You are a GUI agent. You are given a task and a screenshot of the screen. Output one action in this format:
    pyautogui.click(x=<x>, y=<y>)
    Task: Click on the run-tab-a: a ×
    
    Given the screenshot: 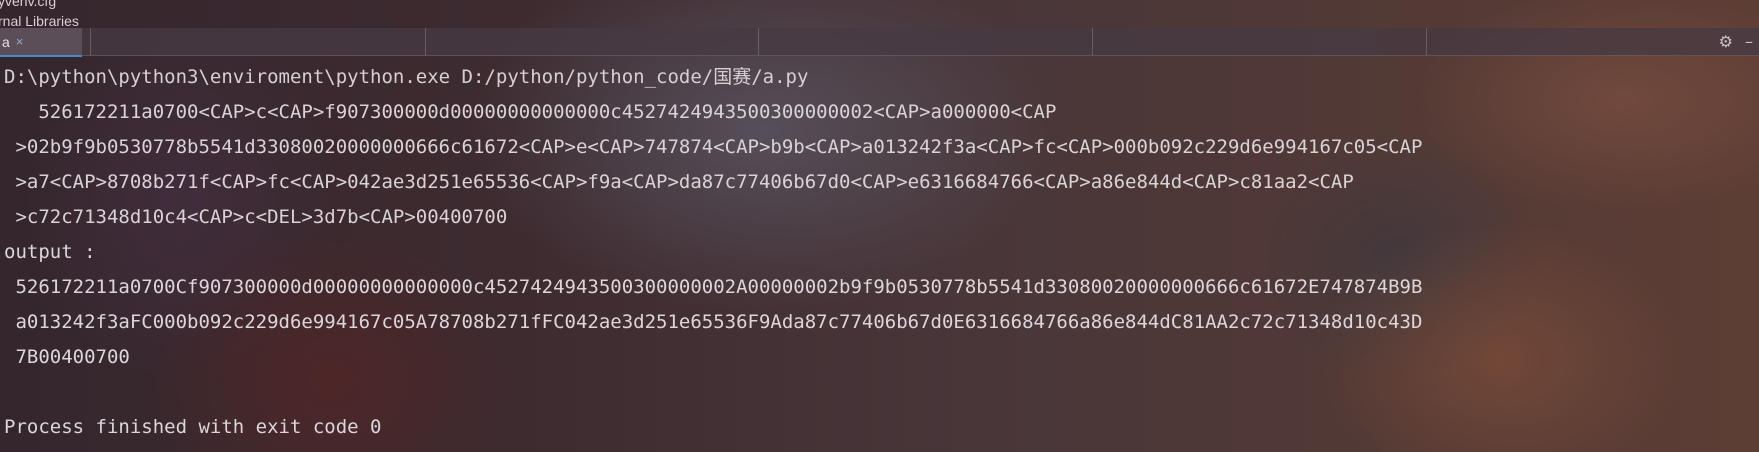 What is the action you would take?
    pyautogui.click(x=41, y=42)
    